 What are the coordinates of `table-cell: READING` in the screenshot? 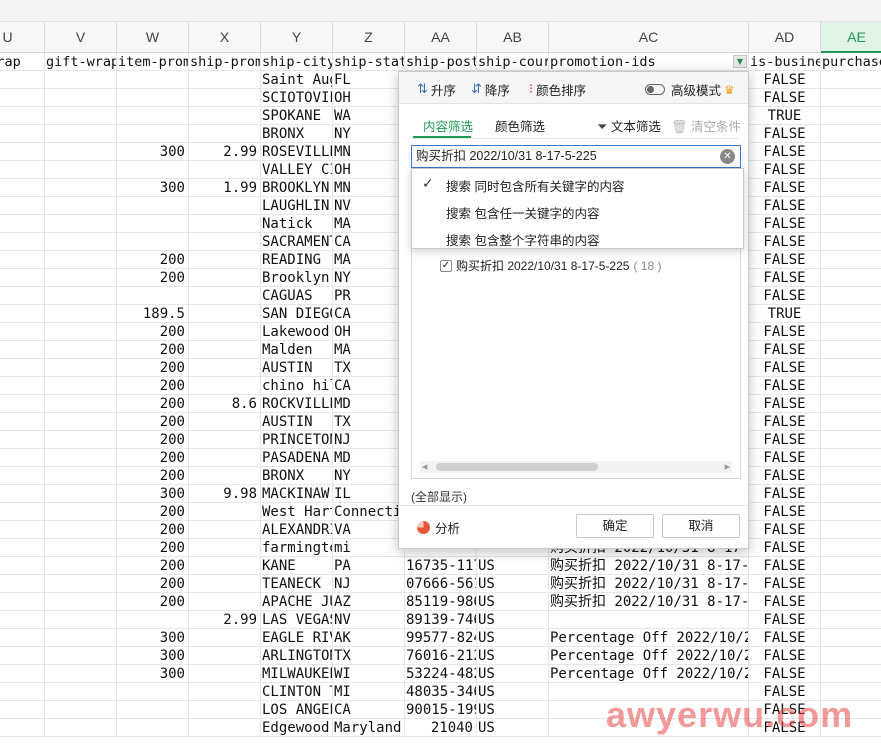 It's located at (297, 260).